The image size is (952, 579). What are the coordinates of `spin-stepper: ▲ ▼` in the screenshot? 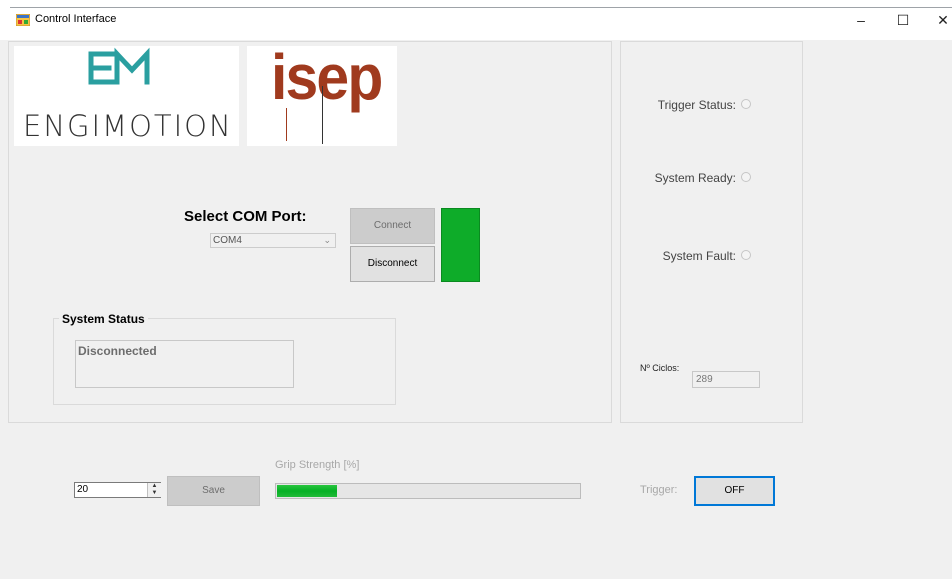 It's located at (154, 490).